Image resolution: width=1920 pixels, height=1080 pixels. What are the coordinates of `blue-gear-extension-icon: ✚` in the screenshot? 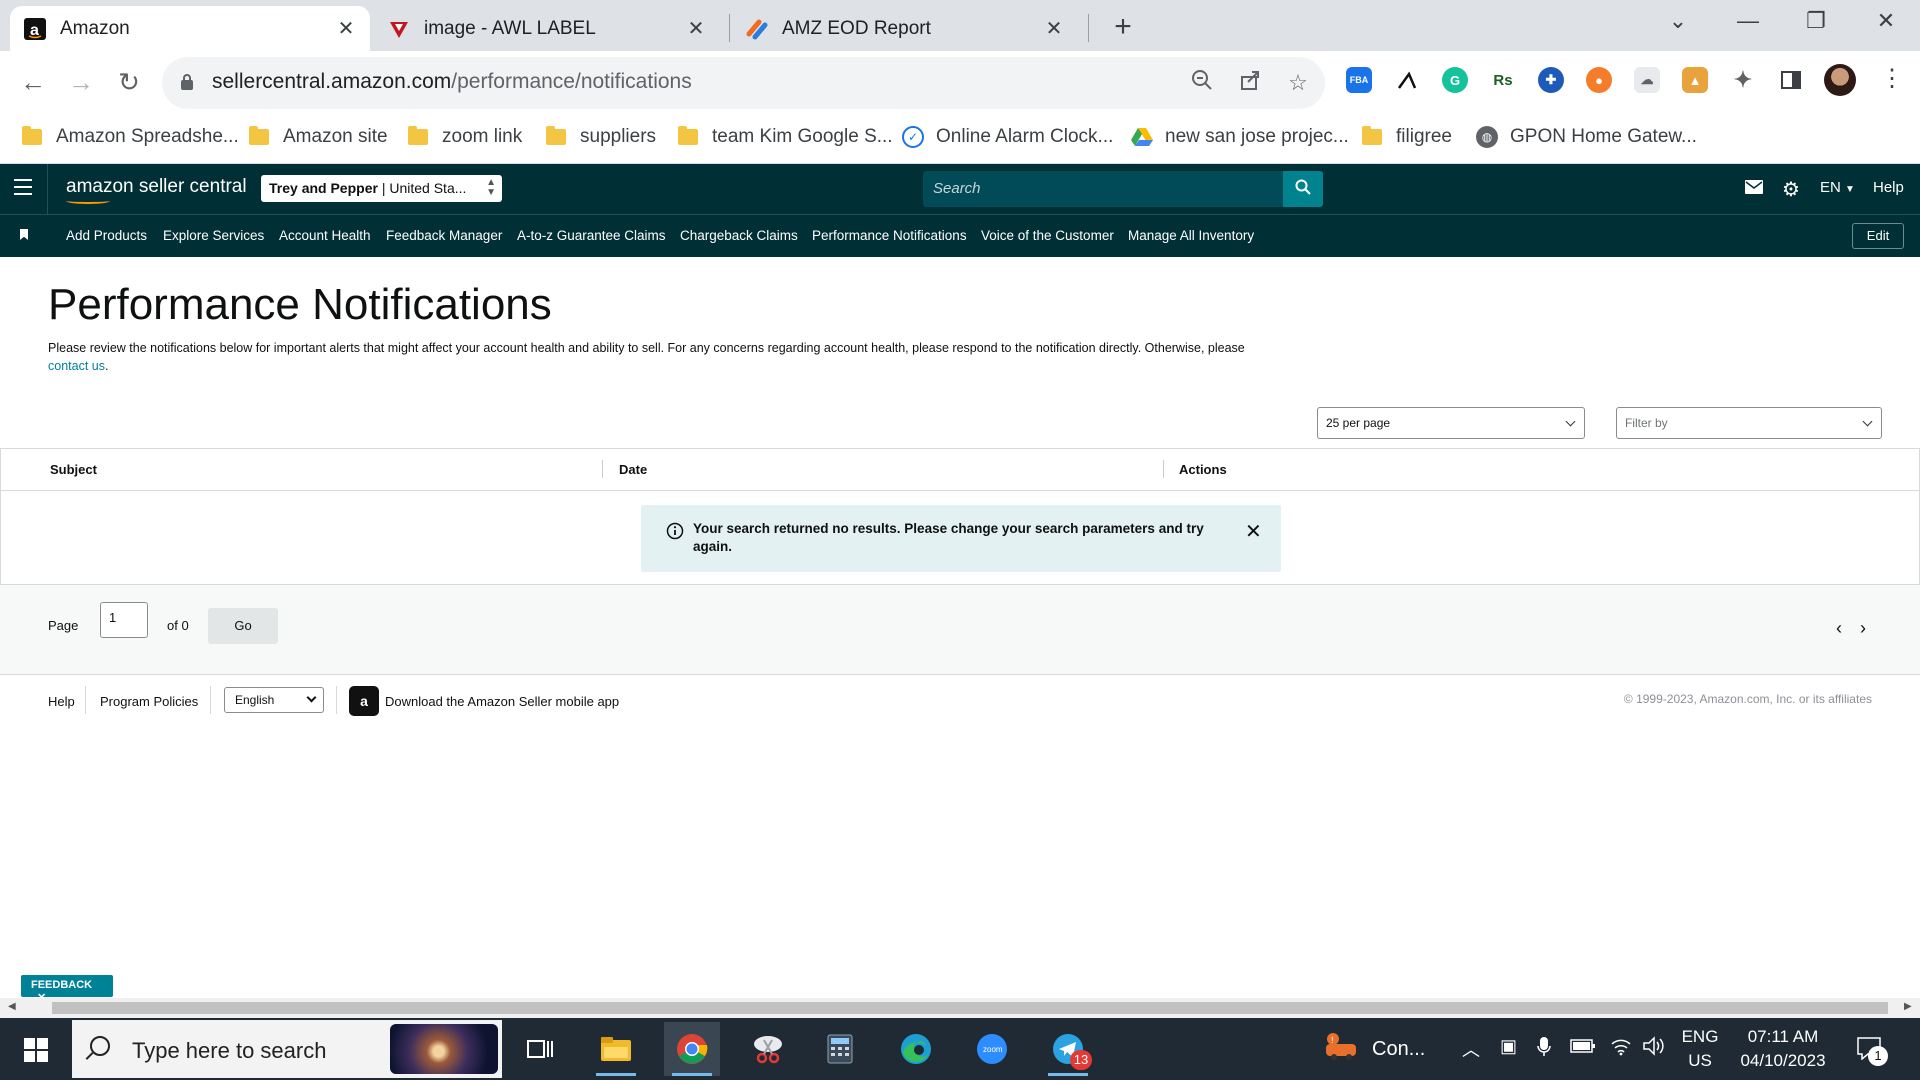 It's located at (1551, 80).